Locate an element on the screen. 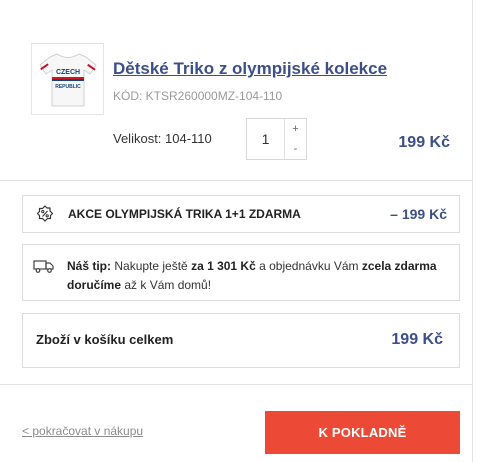  tip-label: Náš tip: is located at coordinates (89, 266).